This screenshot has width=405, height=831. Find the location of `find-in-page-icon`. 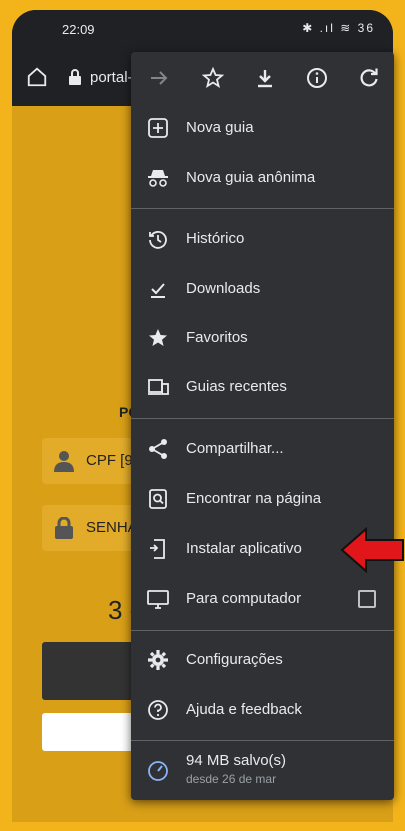

find-in-page-icon is located at coordinates (158, 499).